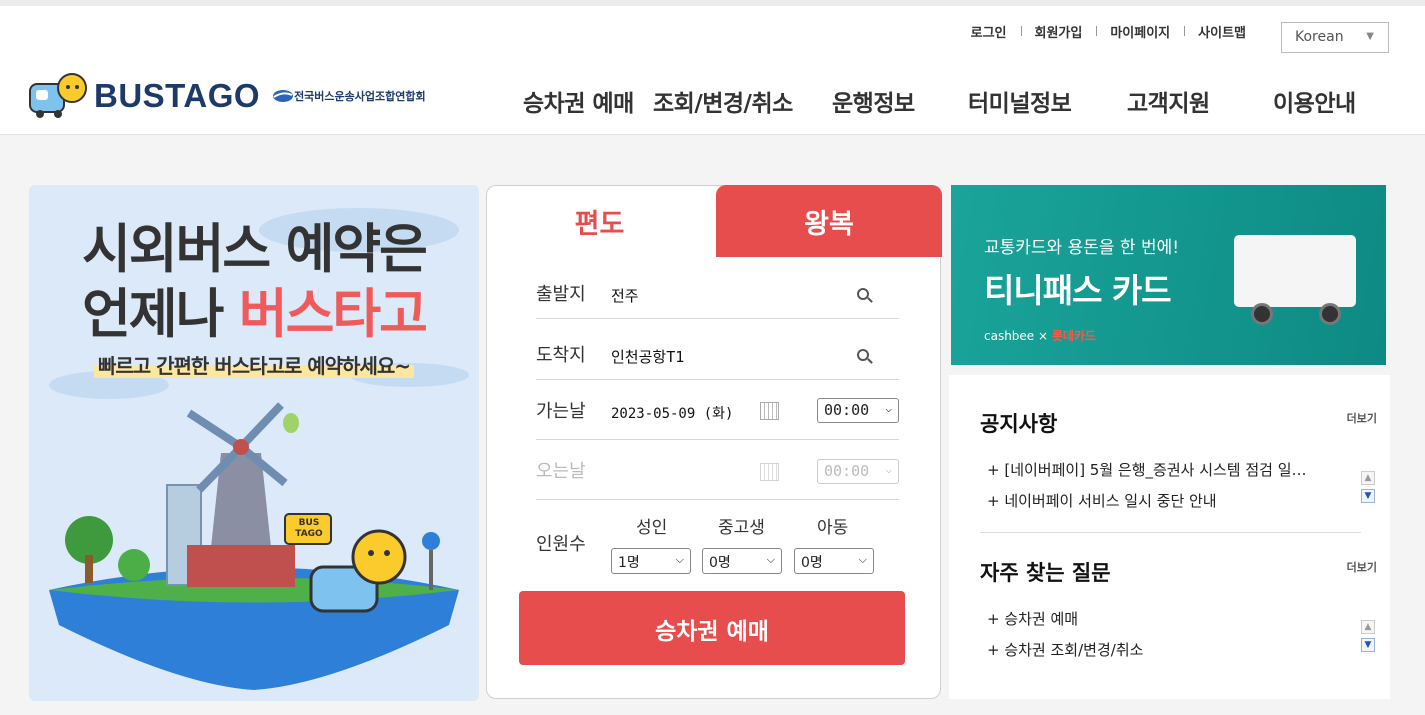 The height and width of the screenshot is (715, 1425). What do you see at coordinates (309, 528) in the screenshot?
I see `bus-tago-sign: BUS TAGO` at bounding box center [309, 528].